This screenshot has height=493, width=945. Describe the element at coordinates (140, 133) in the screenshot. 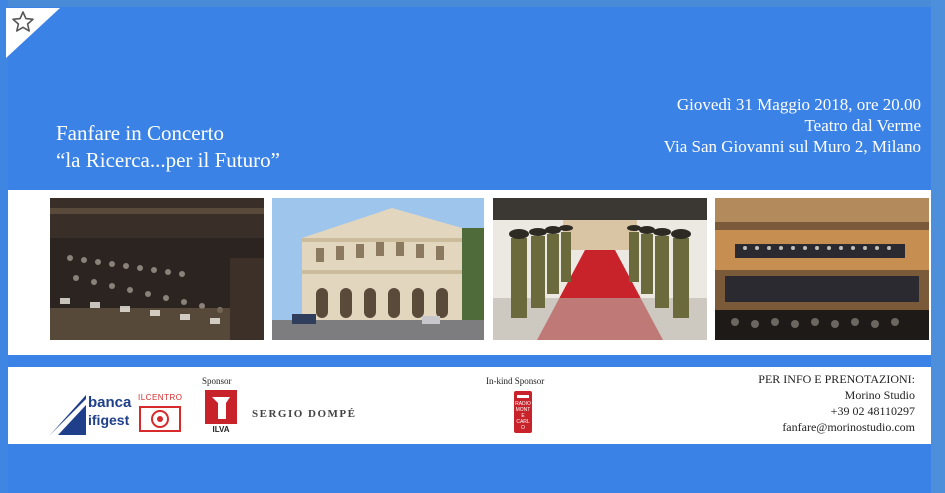

I see `title-line-1: Fanfare in Concerto` at that location.